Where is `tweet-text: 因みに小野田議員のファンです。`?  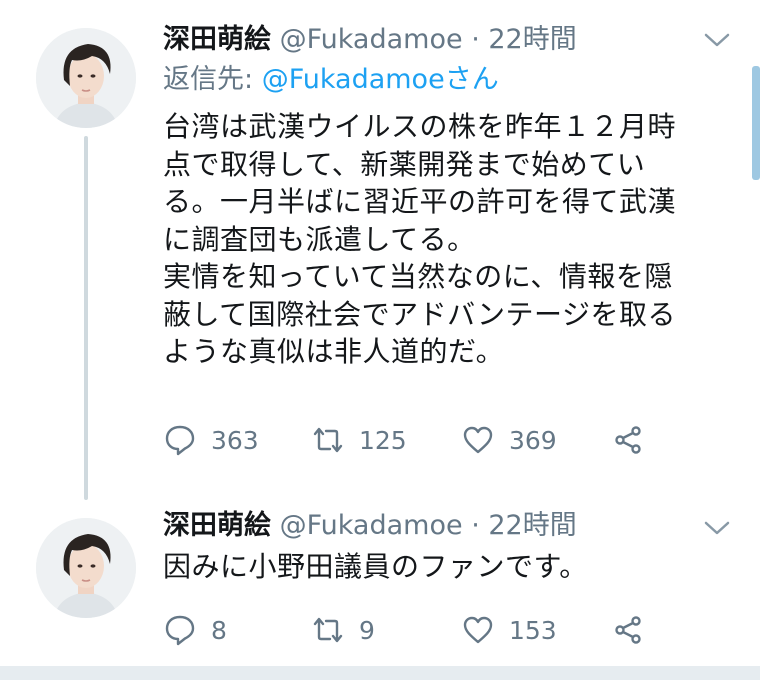 tweet-text: 因みに小野田議員のファンです。 is located at coordinates (453, 567).